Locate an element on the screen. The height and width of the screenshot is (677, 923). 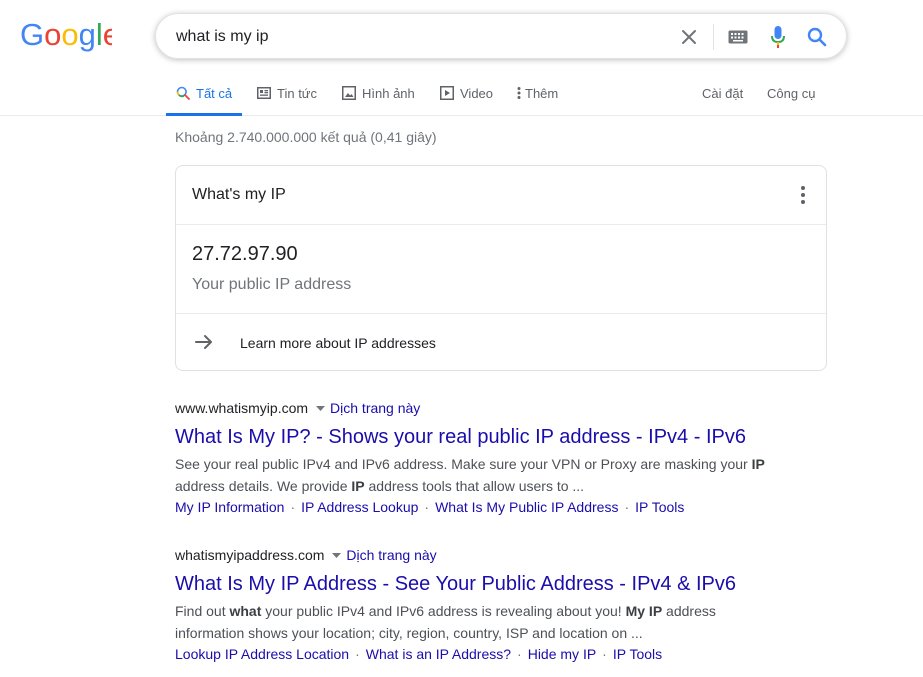
search-divider is located at coordinates (713, 37).